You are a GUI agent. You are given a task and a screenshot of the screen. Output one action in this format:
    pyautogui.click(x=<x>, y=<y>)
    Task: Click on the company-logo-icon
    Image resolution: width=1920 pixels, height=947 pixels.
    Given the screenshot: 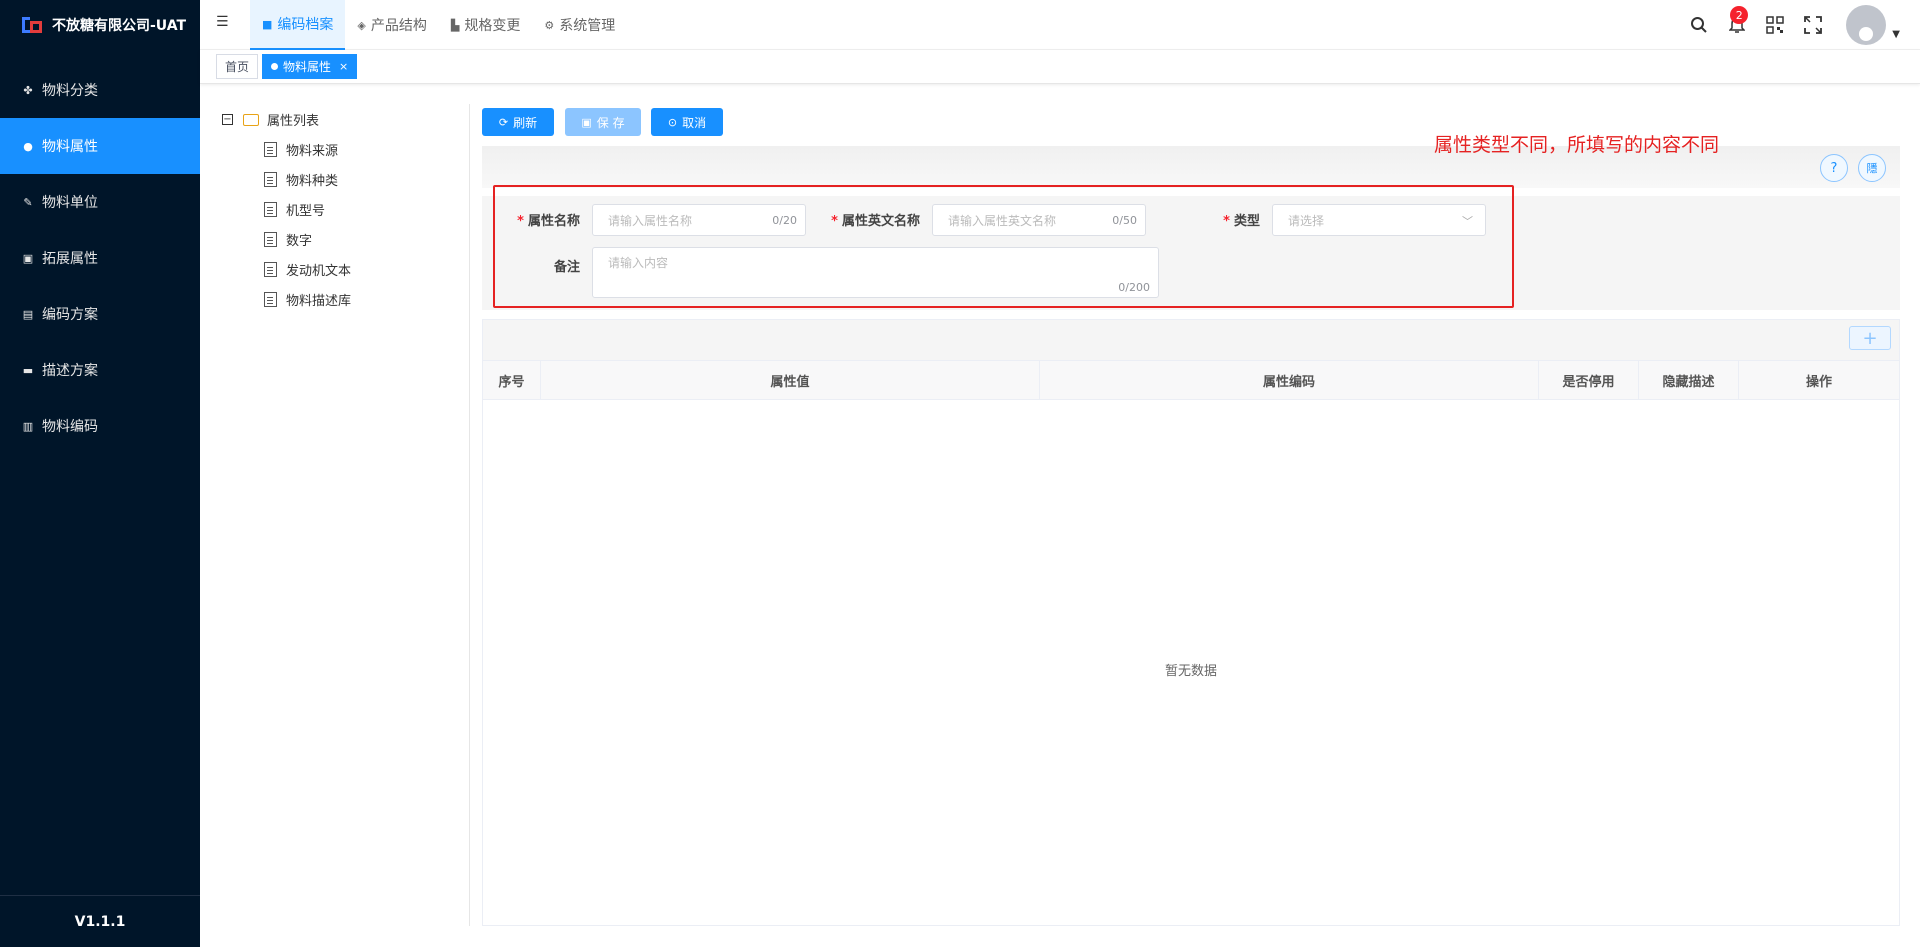 What is the action you would take?
    pyautogui.click(x=32, y=25)
    